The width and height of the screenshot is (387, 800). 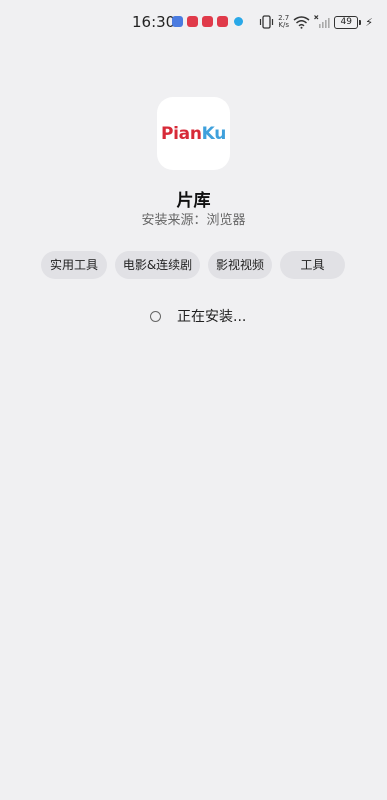 I want to click on status-bar: 16:30 2.7 K/s 49 ⚡, so click(x=193, y=22).